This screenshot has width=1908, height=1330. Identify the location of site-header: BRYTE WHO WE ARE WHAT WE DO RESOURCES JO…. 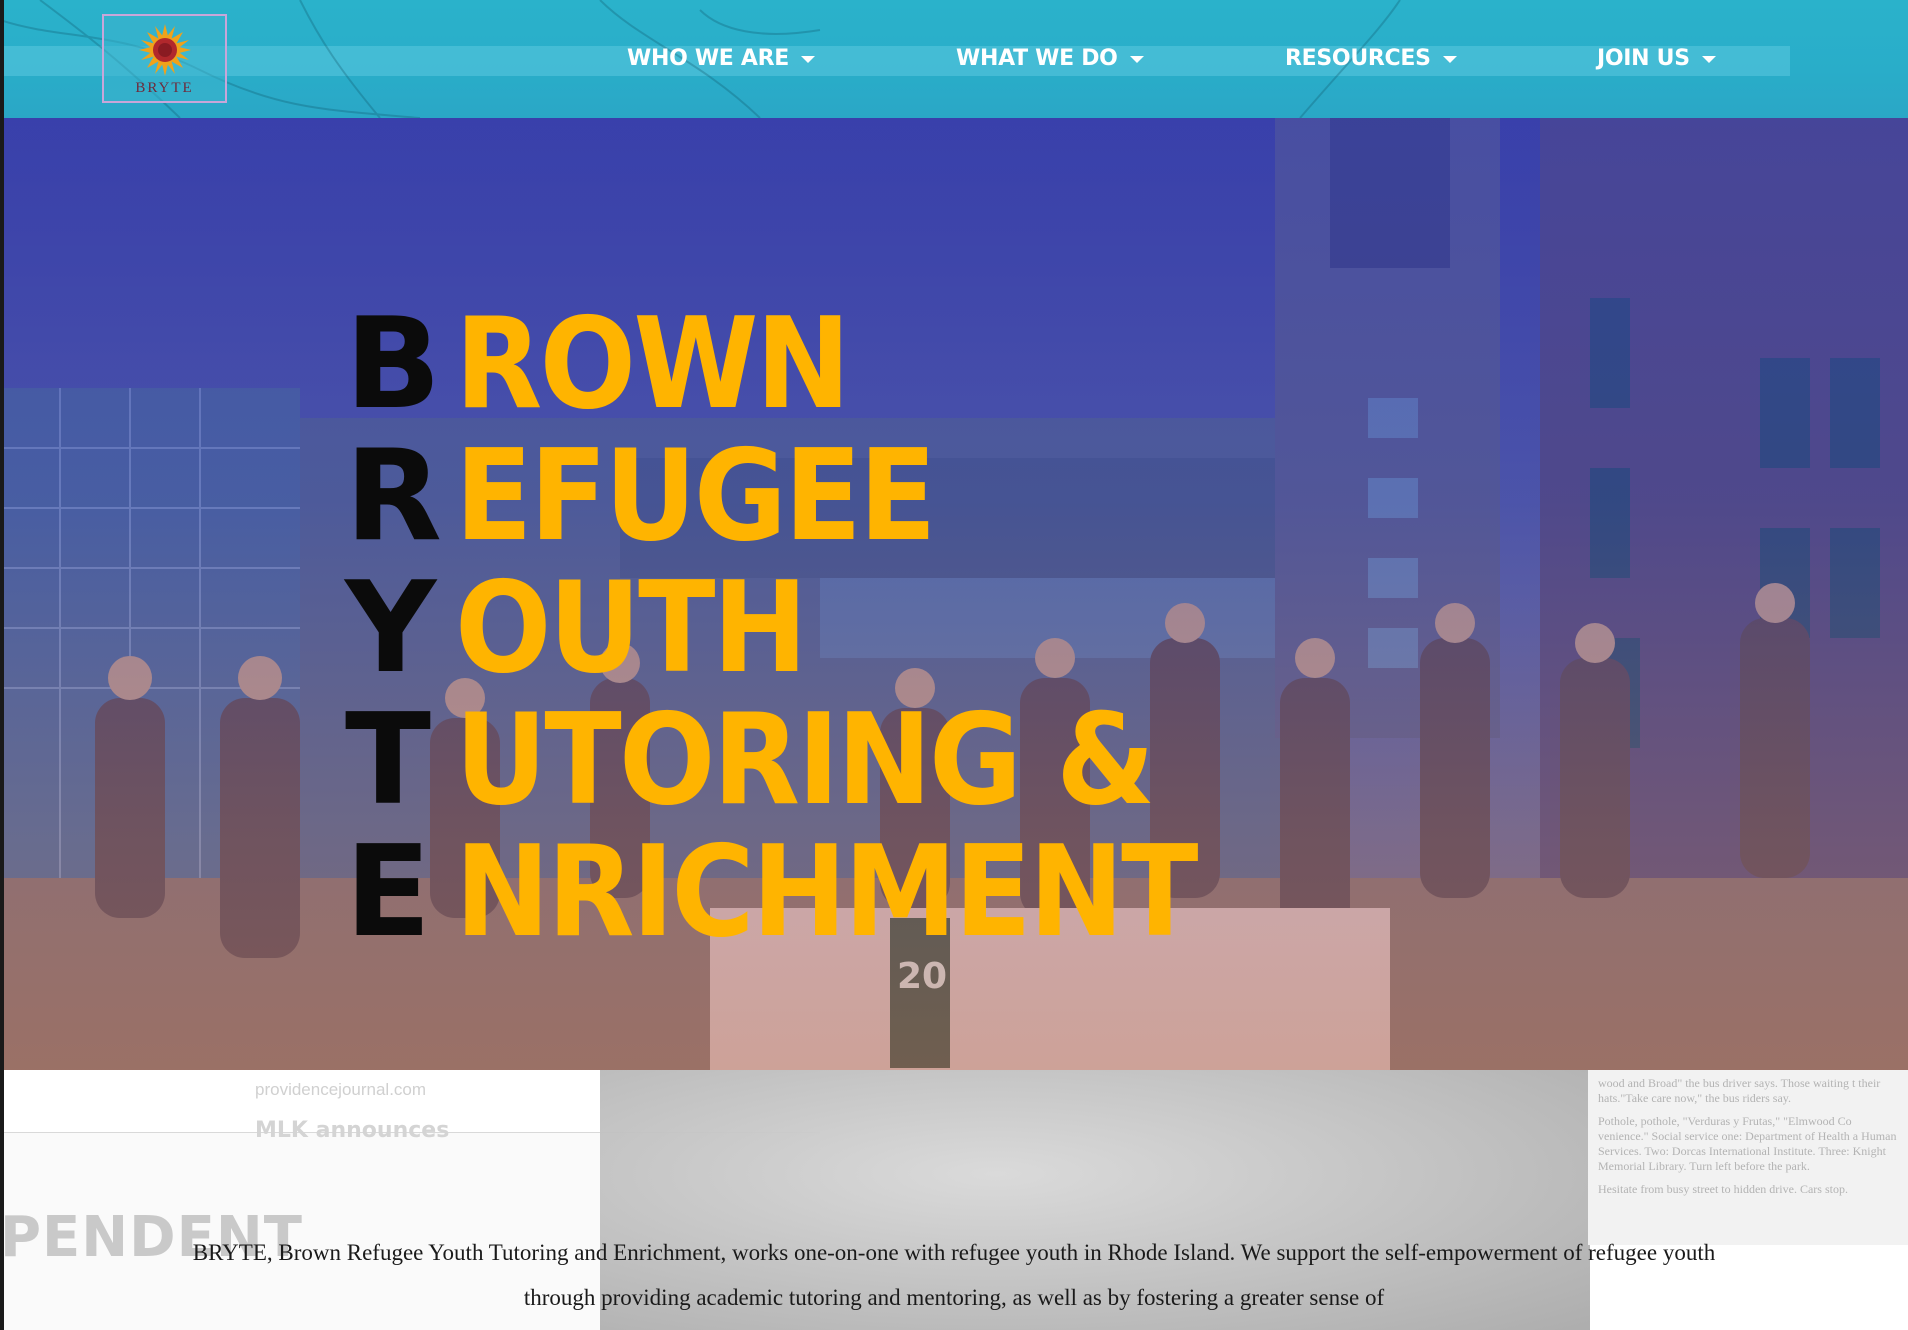
(954, 59).